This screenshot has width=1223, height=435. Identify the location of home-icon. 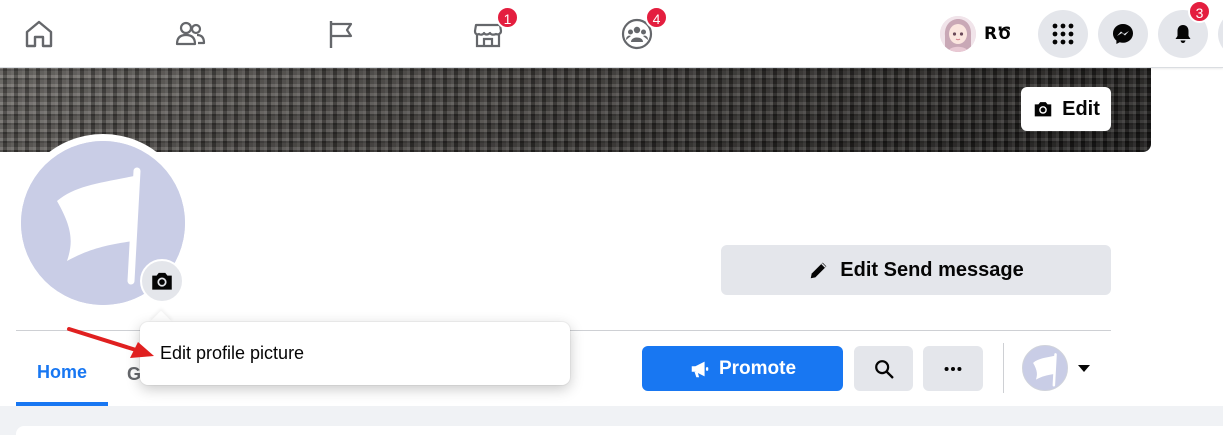
(39, 34).